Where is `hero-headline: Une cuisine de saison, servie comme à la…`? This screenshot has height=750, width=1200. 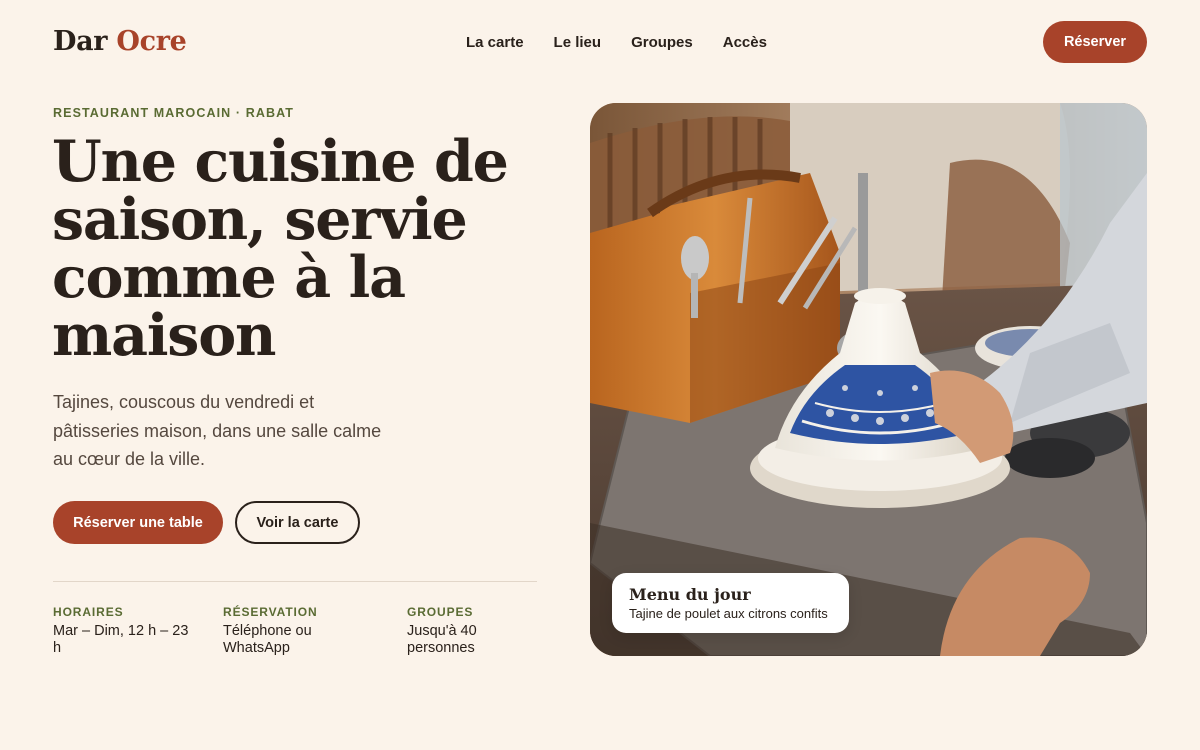
hero-headline: Une cuisine de saison, servie comme à la… is located at coordinates (280, 248).